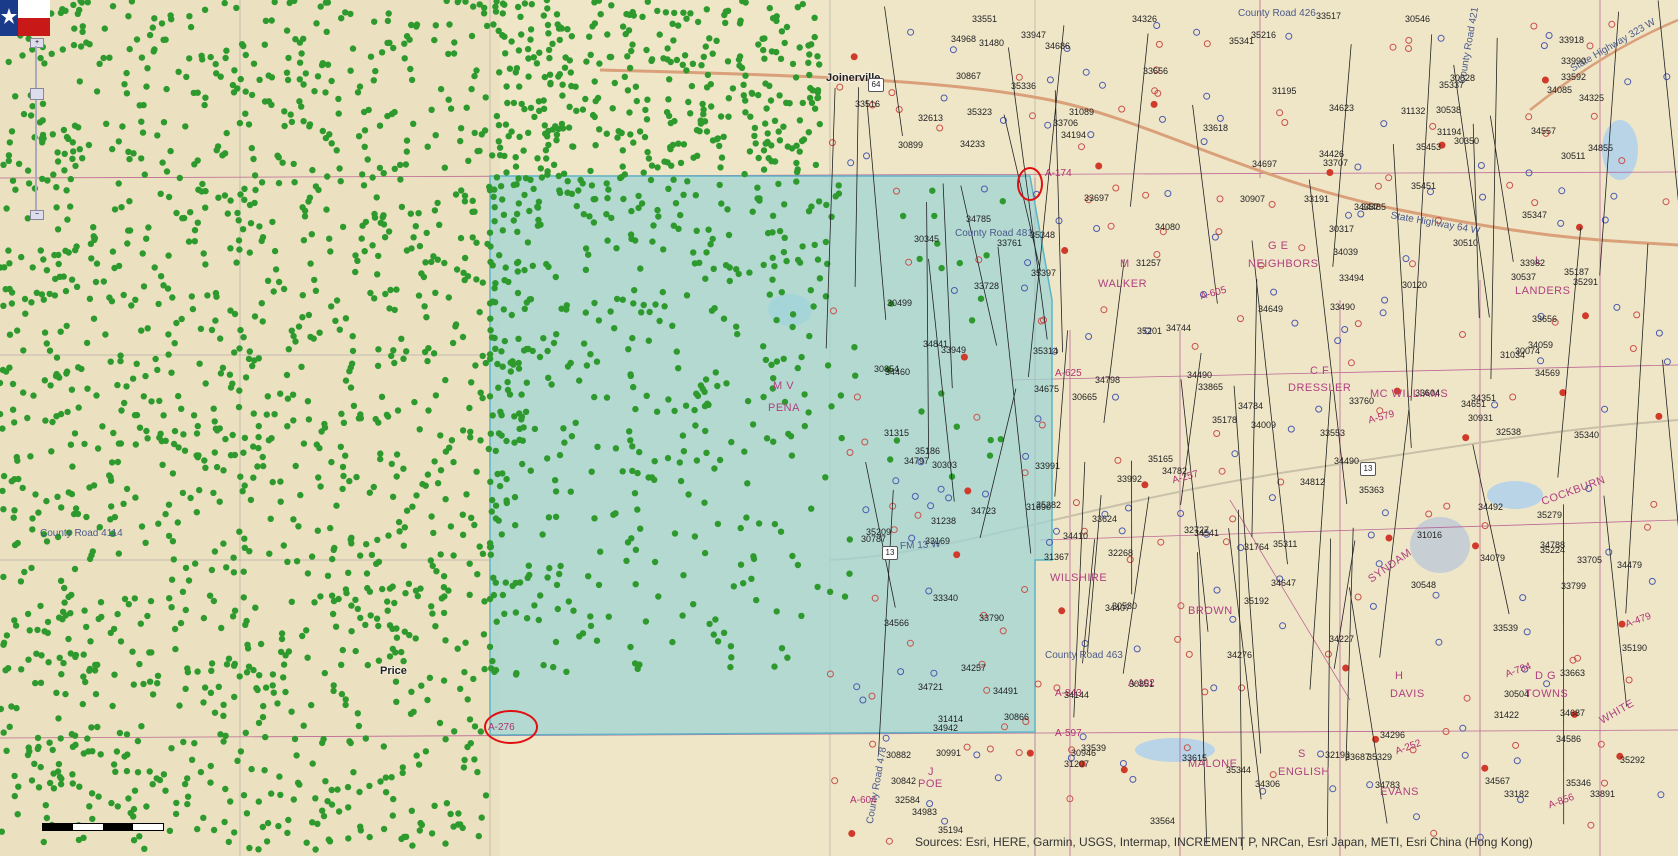 The height and width of the screenshot is (856, 1678). I want to click on dry-hole-marker, so click(1145, 485).